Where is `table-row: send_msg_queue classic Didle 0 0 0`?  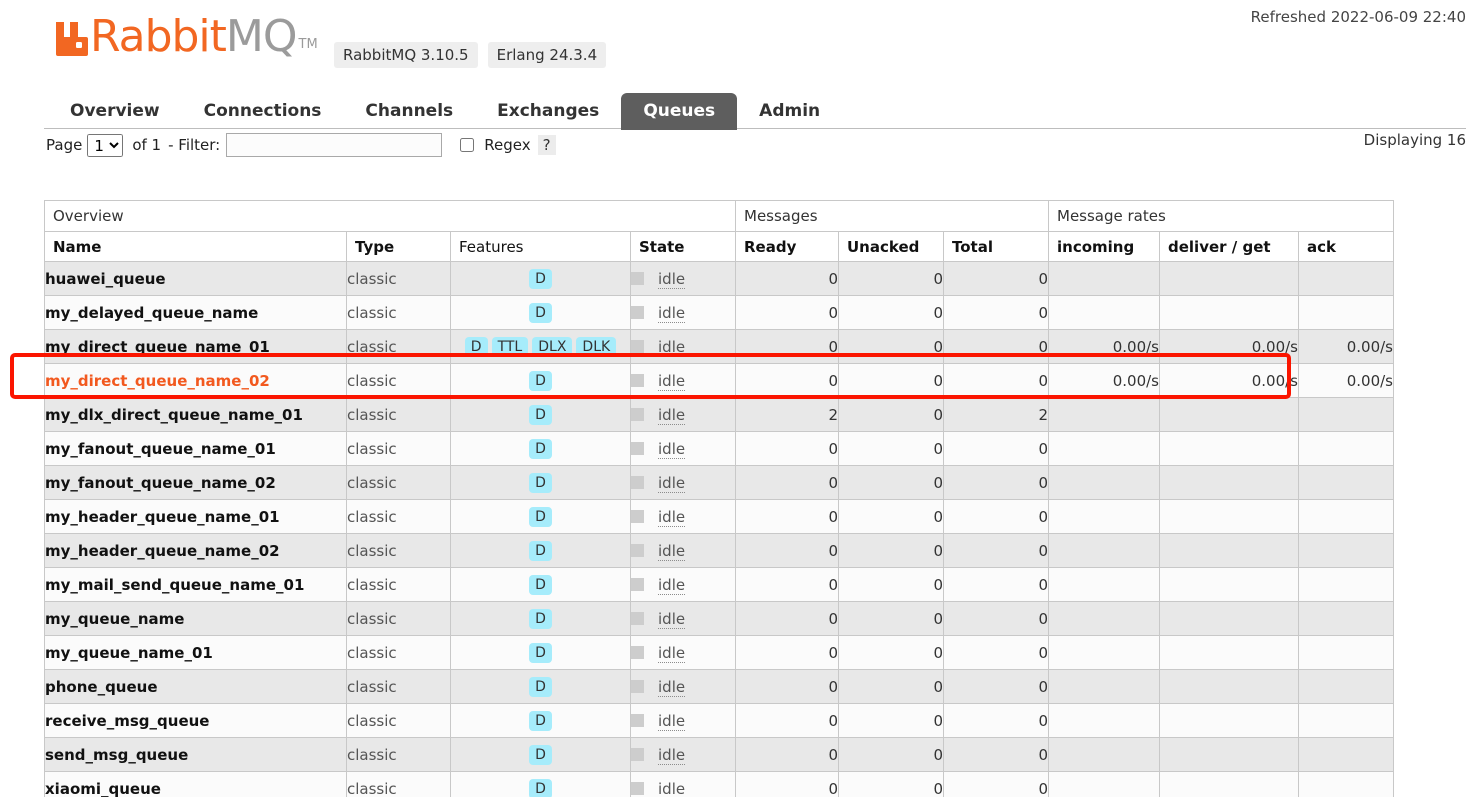
table-row: send_msg_queue classic Didle 0 0 0 is located at coordinates (719, 754).